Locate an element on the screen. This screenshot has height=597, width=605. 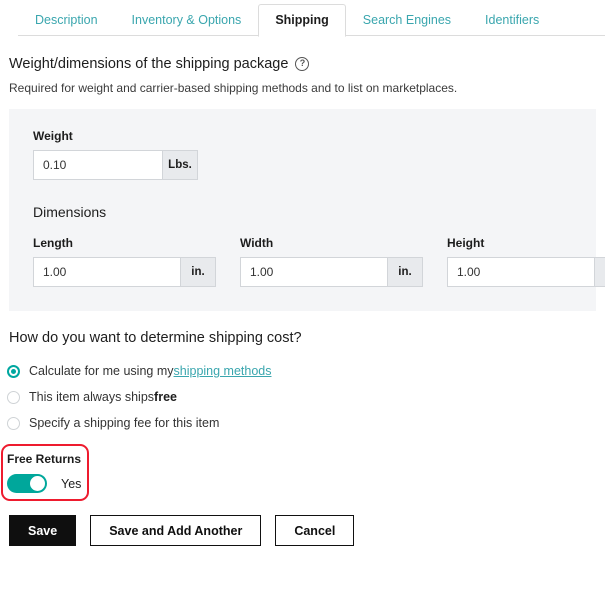
width-unit-suffix: in. is located at coordinates (405, 272).